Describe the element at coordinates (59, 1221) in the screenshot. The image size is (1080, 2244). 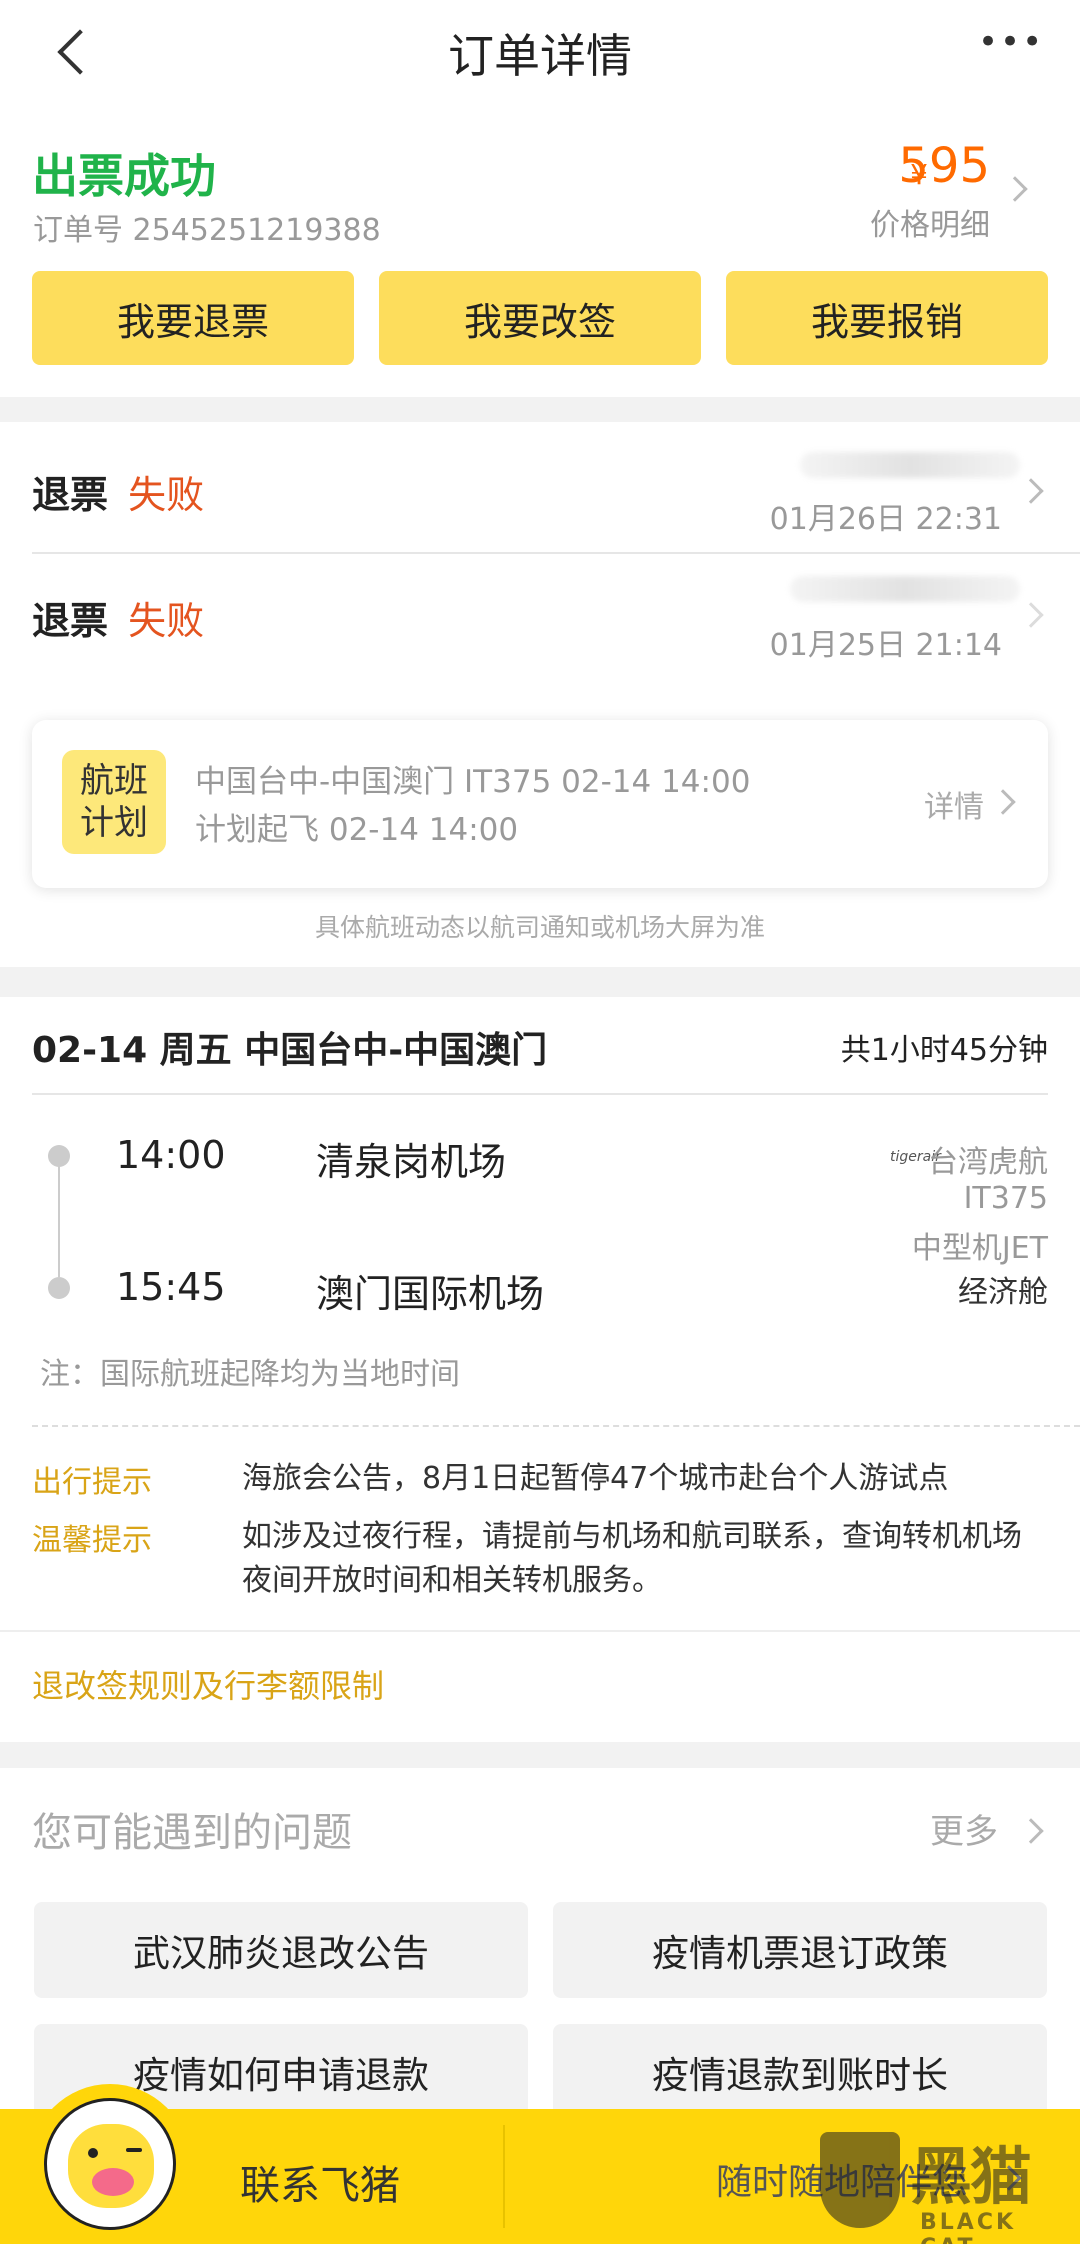
I see `timeline-line` at that location.